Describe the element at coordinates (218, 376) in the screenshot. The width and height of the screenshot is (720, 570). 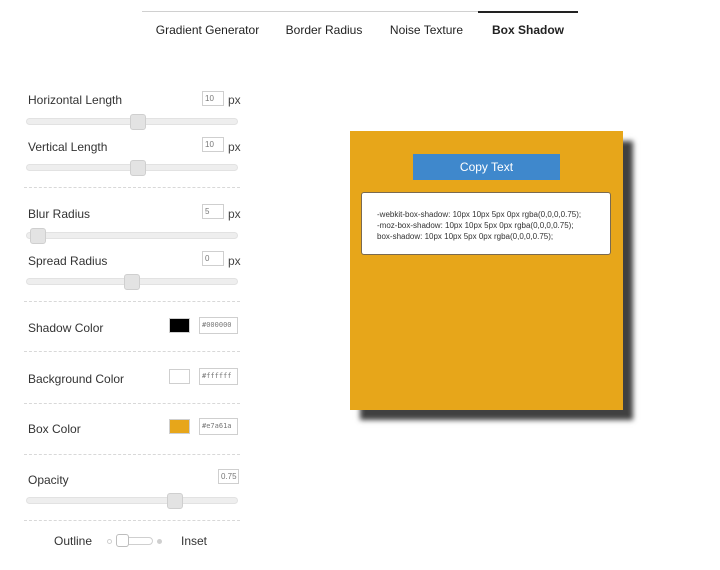
I see `background-color-hex-input: #ffffff` at that location.